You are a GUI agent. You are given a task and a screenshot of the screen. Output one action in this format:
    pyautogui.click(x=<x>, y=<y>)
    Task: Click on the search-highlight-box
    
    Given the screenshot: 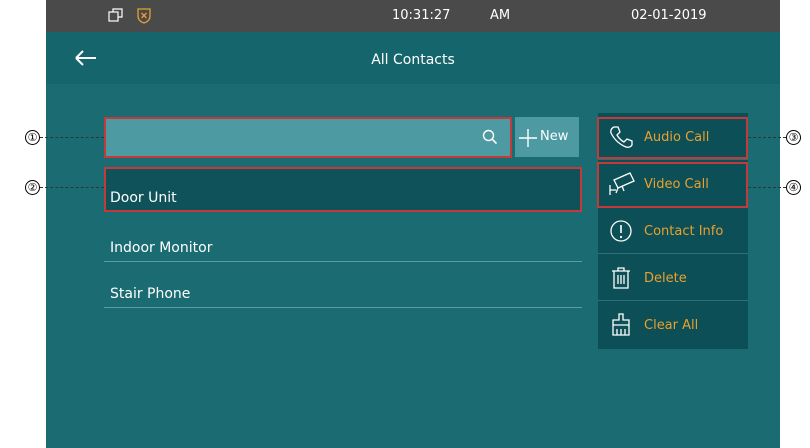 What is the action you would take?
    pyautogui.click(x=308, y=137)
    